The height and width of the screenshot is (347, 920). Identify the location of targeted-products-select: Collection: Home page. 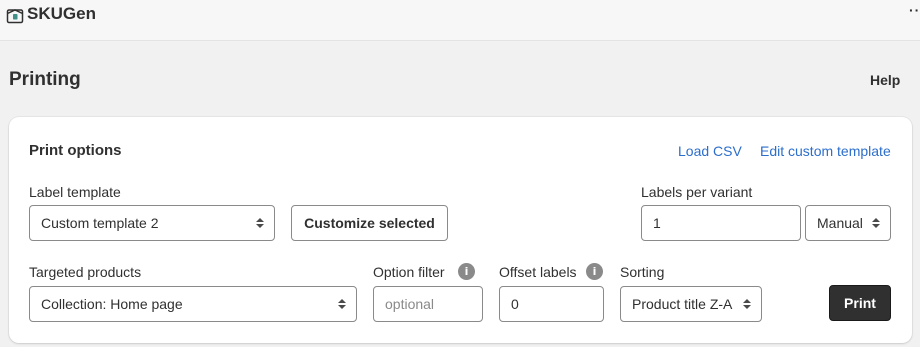
(193, 304).